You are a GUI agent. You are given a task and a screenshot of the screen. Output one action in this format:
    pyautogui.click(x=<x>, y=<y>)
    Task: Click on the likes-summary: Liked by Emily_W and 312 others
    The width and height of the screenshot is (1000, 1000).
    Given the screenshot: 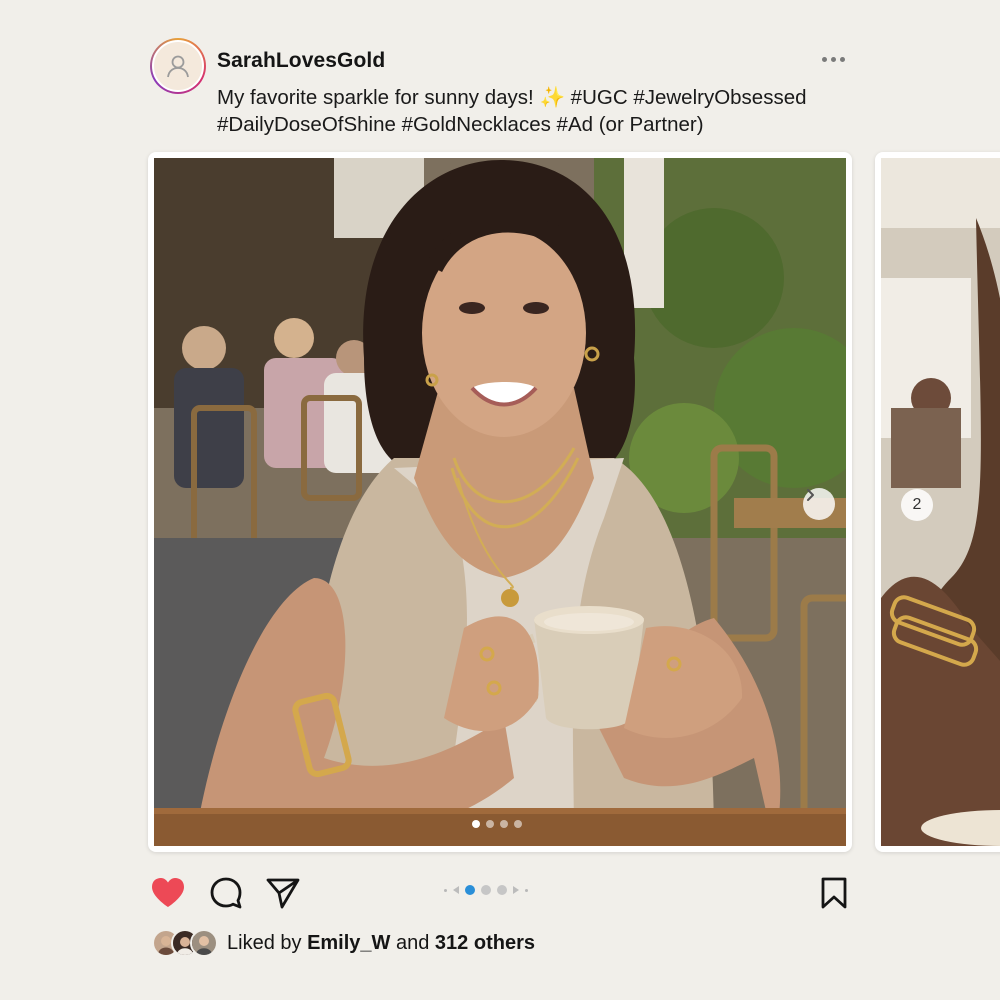 What is the action you would take?
    pyautogui.click(x=343, y=943)
    